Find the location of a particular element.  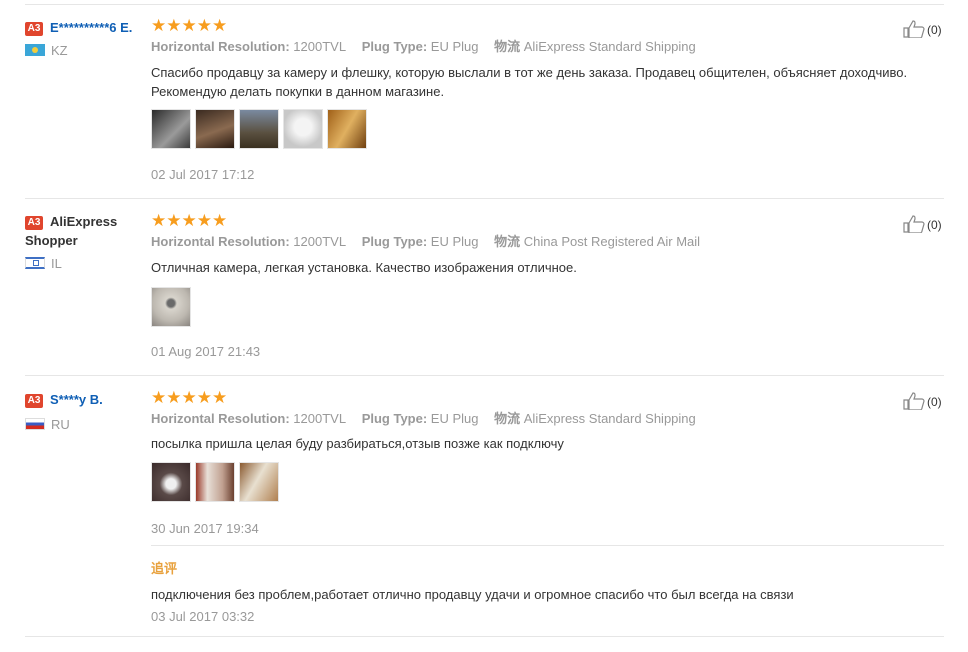

review-date: 01 Aug 2017 21:43 is located at coordinates (206, 351).